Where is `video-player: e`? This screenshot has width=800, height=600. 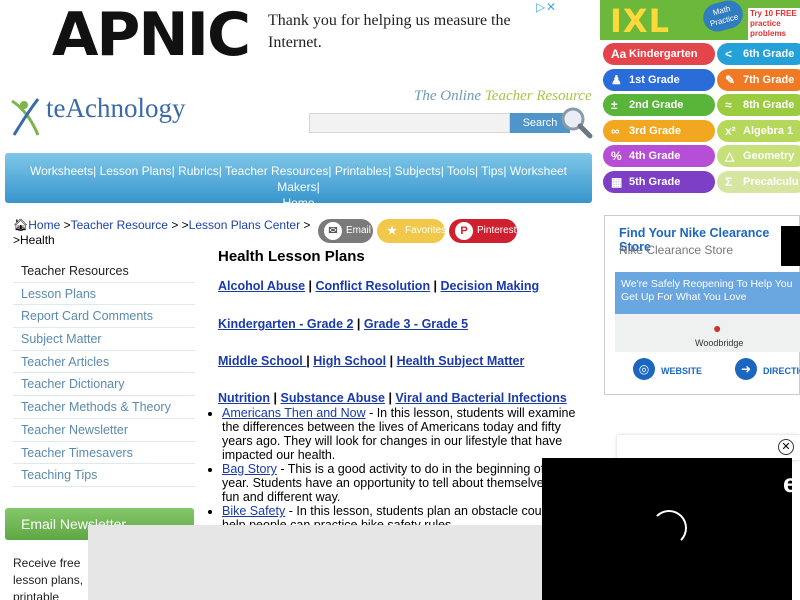 video-player: e is located at coordinates (669, 529).